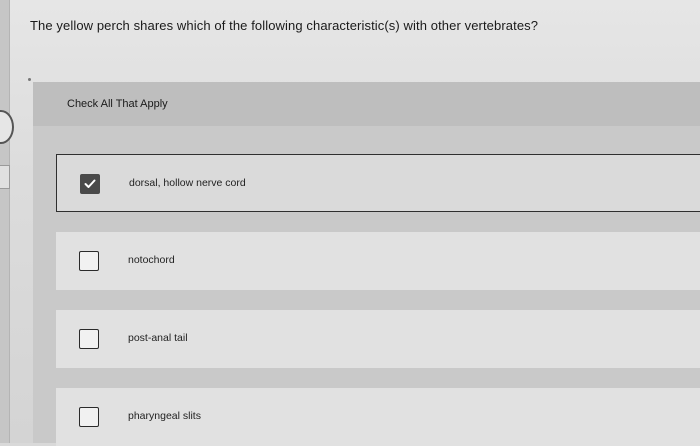 The width and height of the screenshot is (700, 446). I want to click on answer-option-dorsal-hollow-nerve-cord: dorsal, hollow nerve cord, so click(378, 183).